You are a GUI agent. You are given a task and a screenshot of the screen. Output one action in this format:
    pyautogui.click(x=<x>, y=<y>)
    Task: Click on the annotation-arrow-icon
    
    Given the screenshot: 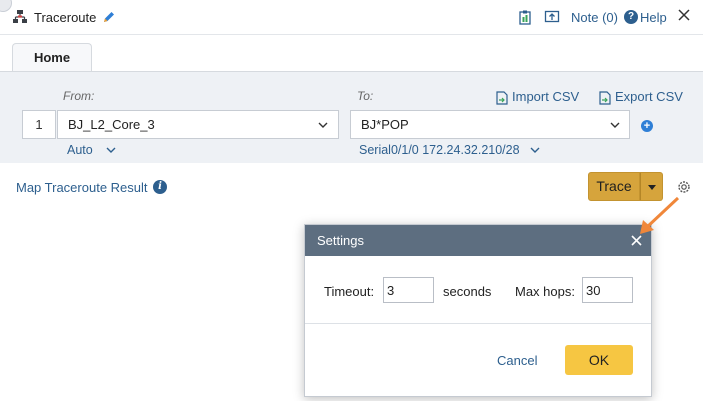 What is the action you would take?
    pyautogui.click(x=660, y=215)
    